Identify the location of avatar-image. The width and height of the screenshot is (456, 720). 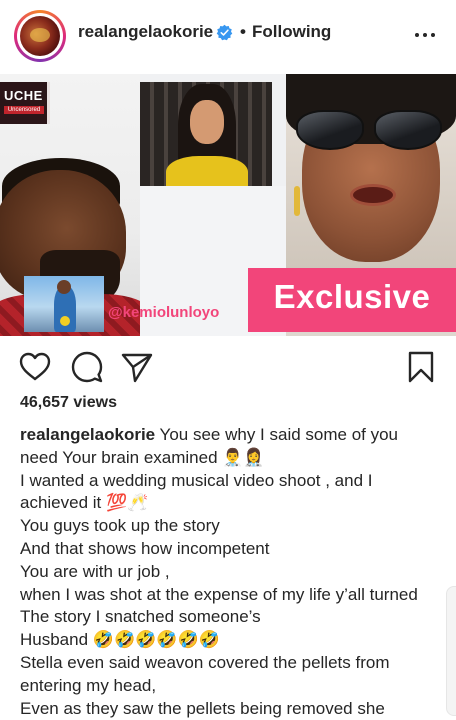
(40, 36).